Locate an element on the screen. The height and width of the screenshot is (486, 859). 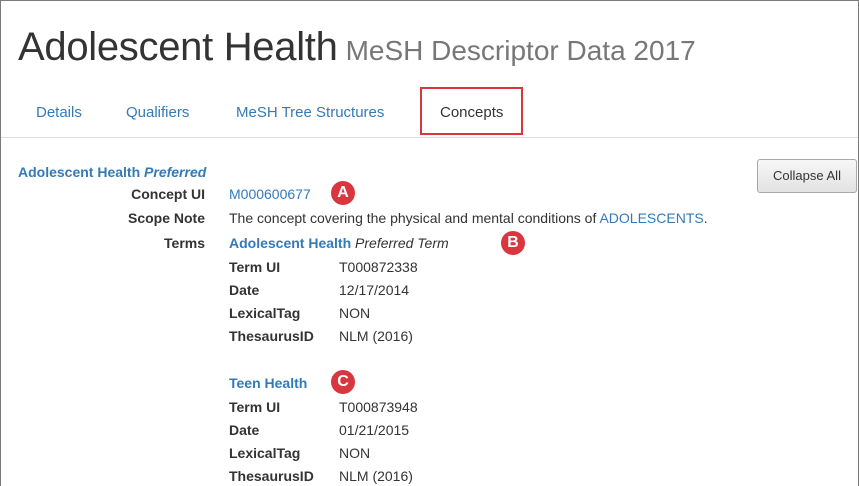
concept-ui-label: Concept UI is located at coordinates (168, 194).